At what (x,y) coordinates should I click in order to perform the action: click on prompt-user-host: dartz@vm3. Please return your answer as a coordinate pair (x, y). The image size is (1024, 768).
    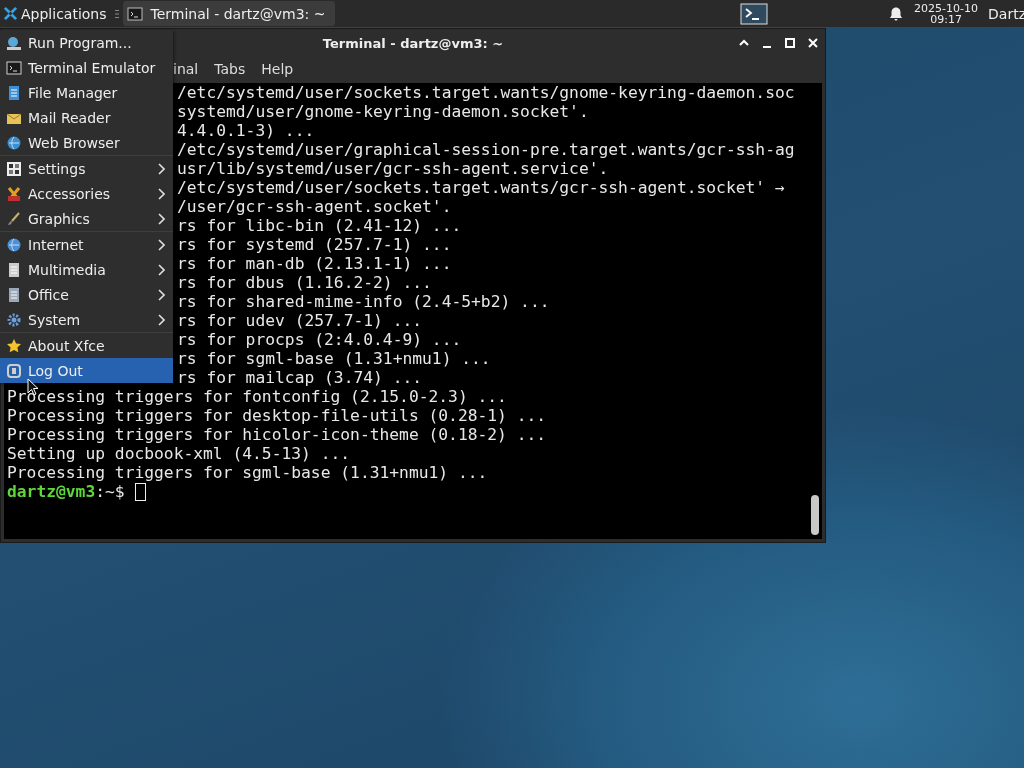
    Looking at the image, I should click on (51, 491).